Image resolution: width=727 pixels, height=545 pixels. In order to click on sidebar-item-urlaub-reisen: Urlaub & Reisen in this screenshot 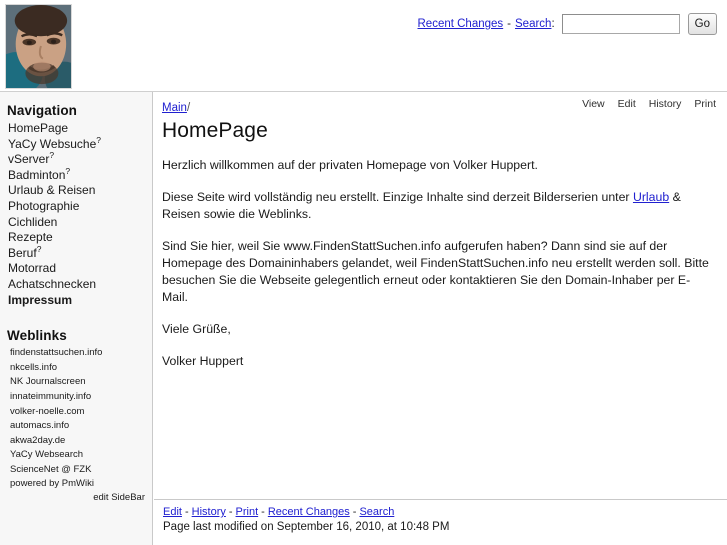, I will do `click(76, 191)`.